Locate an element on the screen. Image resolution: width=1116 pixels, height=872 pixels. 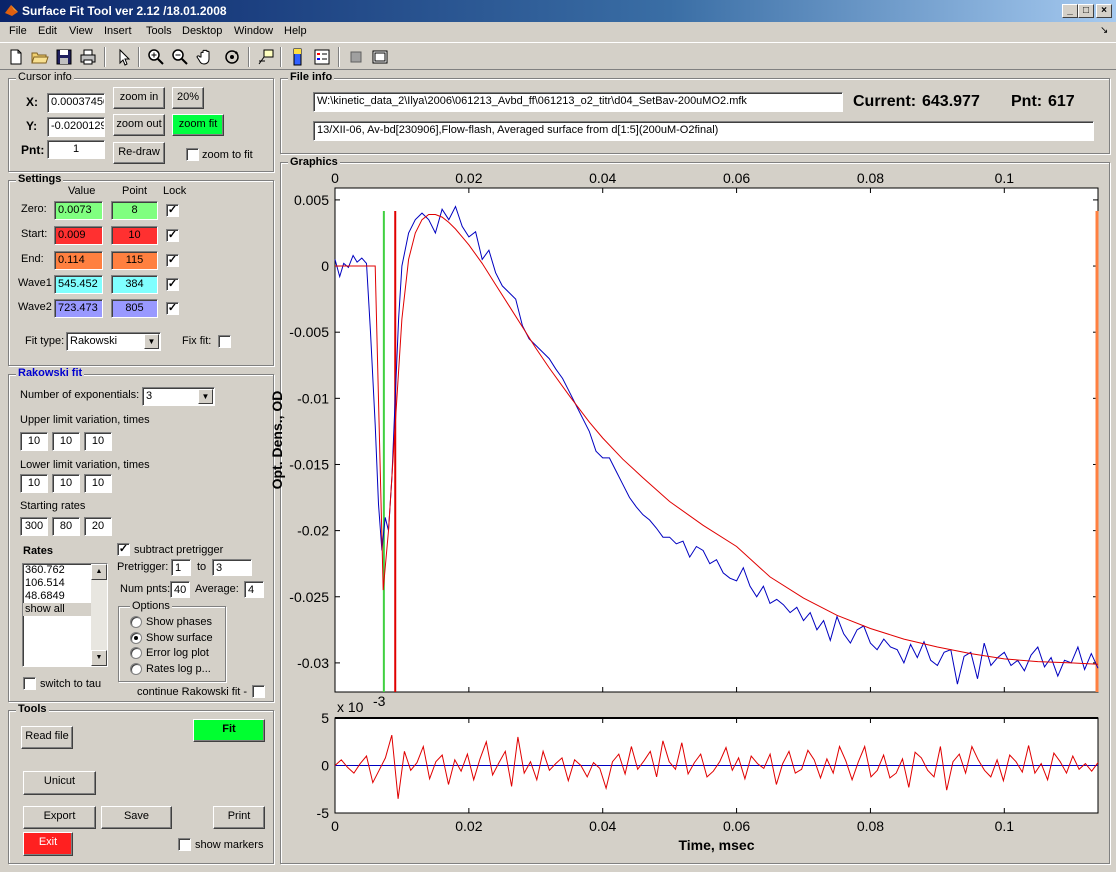
exponent-power: -3 is located at coordinates (379, 701).